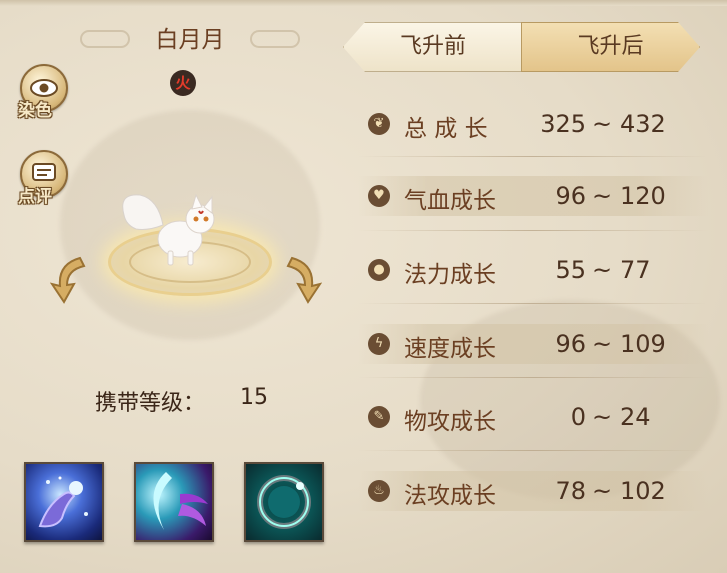 Image resolution: width=727 pixels, height=573 pixels. What do you see at coordinates (35, 111) in the screenshot?
I see `dye-label: 染色` at bounding box center [35, 111].